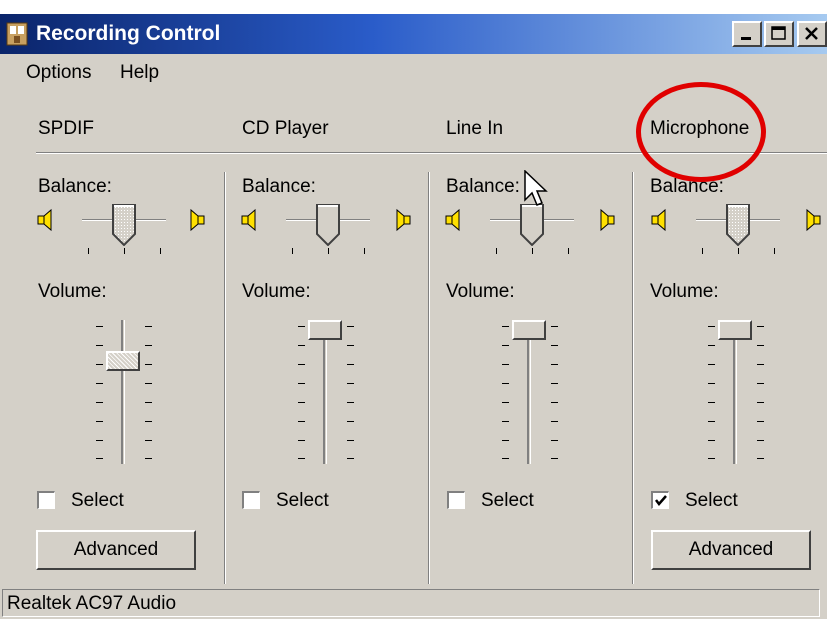  Describe the element at coordinates (92, 603) in the screenshot. I see `status-text: Realtek AC97 Audio` at that location.